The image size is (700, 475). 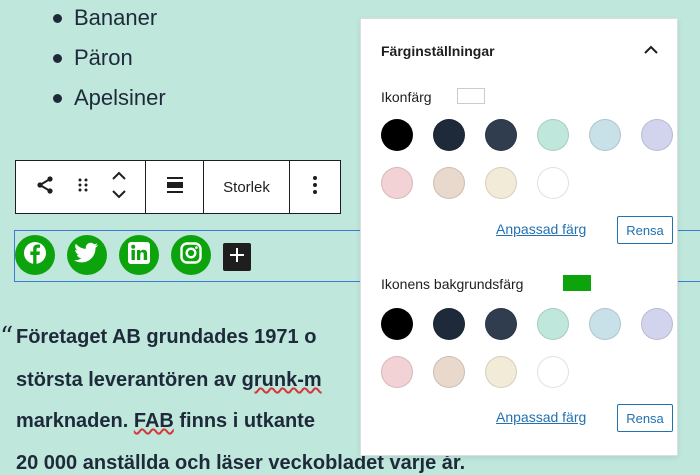 I want to click on options-button, so click(x=315, y=187).